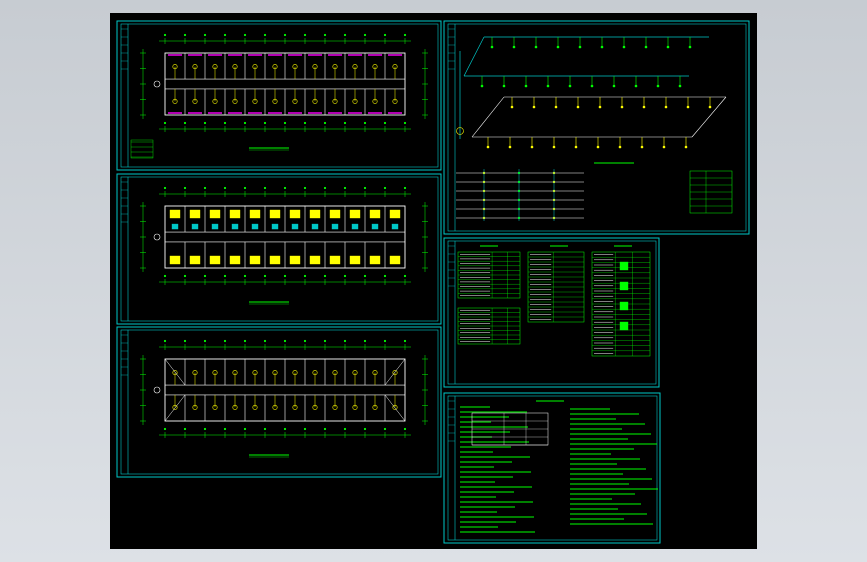 The image size is (867, 562). I want to click on riser-diagram, so click(596, 127).